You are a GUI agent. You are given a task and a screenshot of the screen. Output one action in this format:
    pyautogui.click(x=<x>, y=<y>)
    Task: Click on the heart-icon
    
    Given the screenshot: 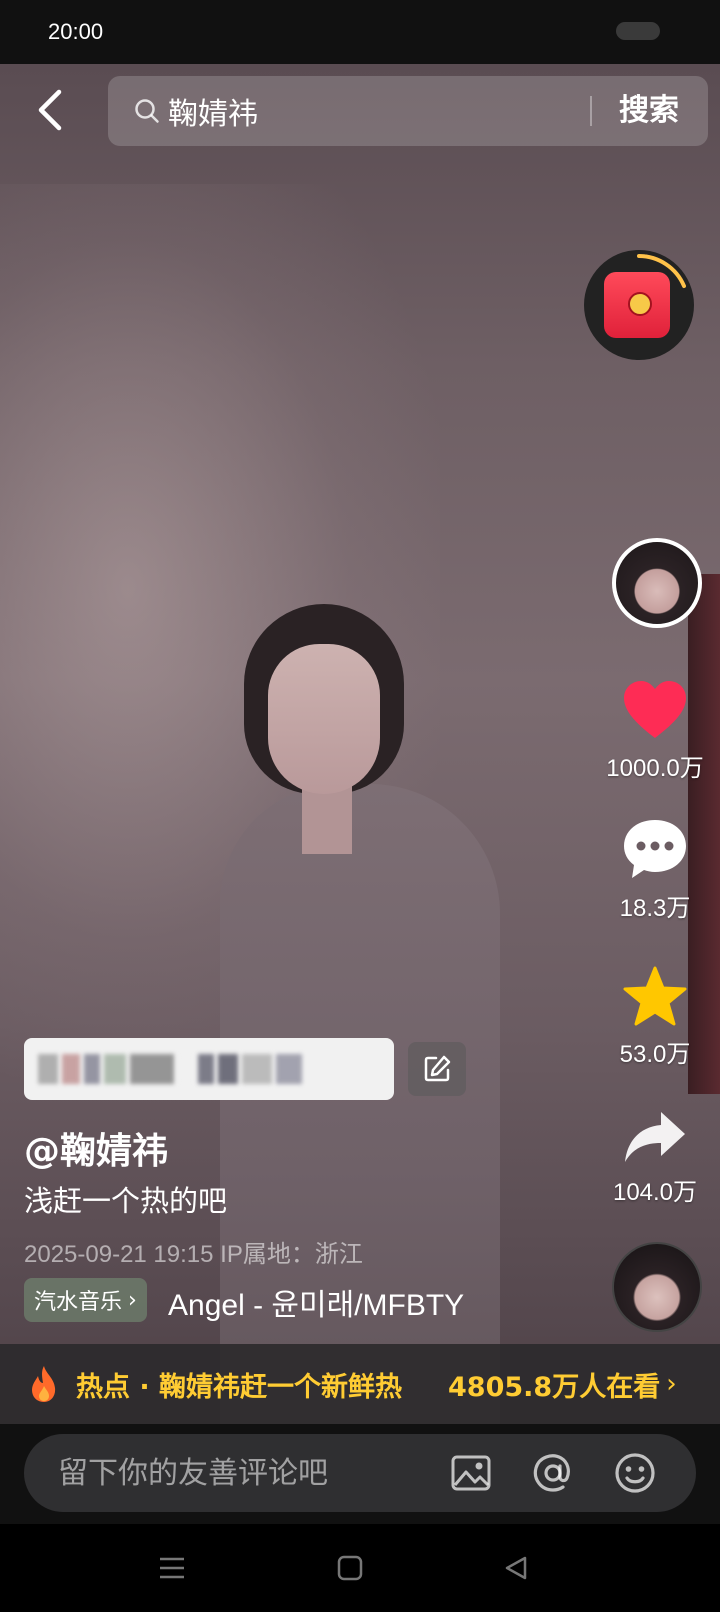 What is the action you would take?
    pyautogui.click(x=655, y=709)
    